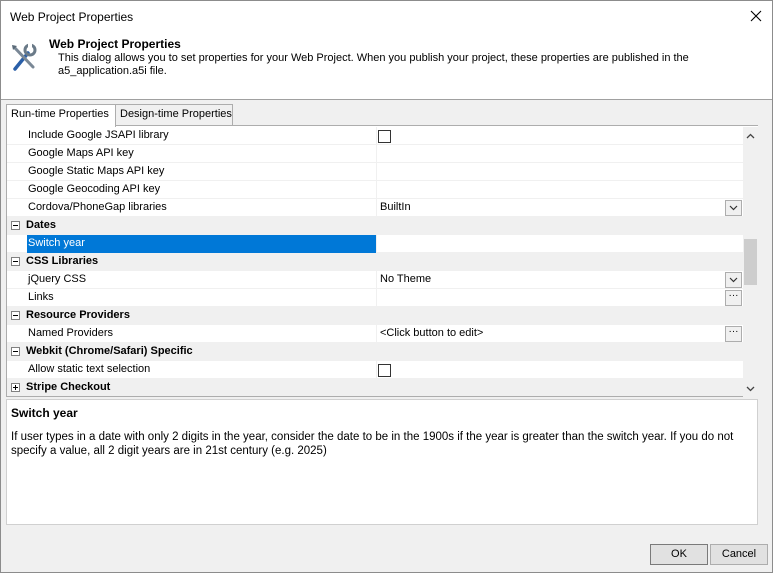  Describe the element at coordinates (384, 136) in the screenshot. I see `include-google-jsapi-checkbox` at that location.